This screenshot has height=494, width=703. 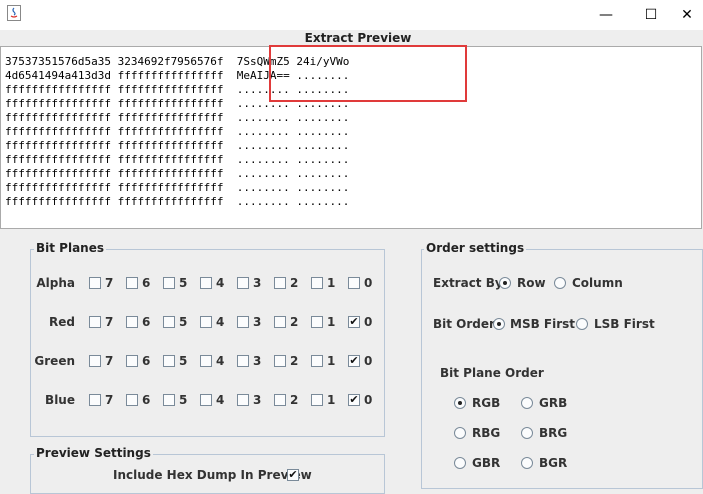 What do you see at coordinates (169, 283) in the screenshot?
I see `alpha-bit-5-checkbox` at bounding box center [169, 283].